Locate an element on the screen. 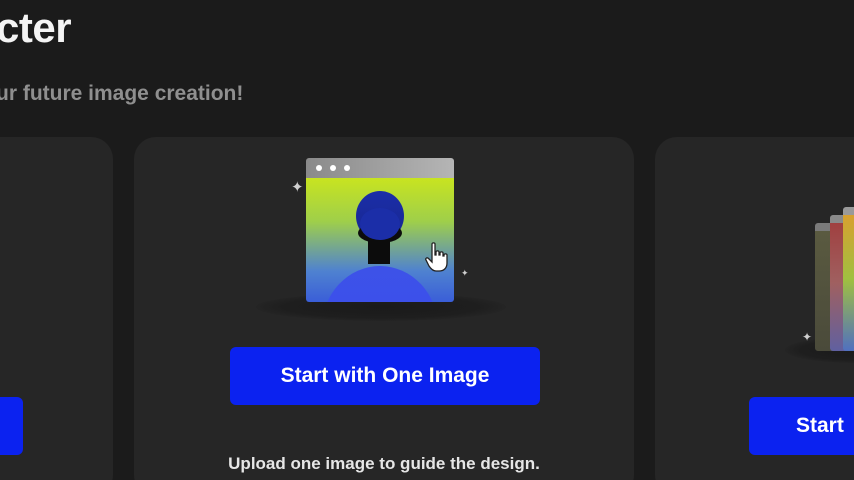  portrait-window-icon is located at coordinates (380, 230).